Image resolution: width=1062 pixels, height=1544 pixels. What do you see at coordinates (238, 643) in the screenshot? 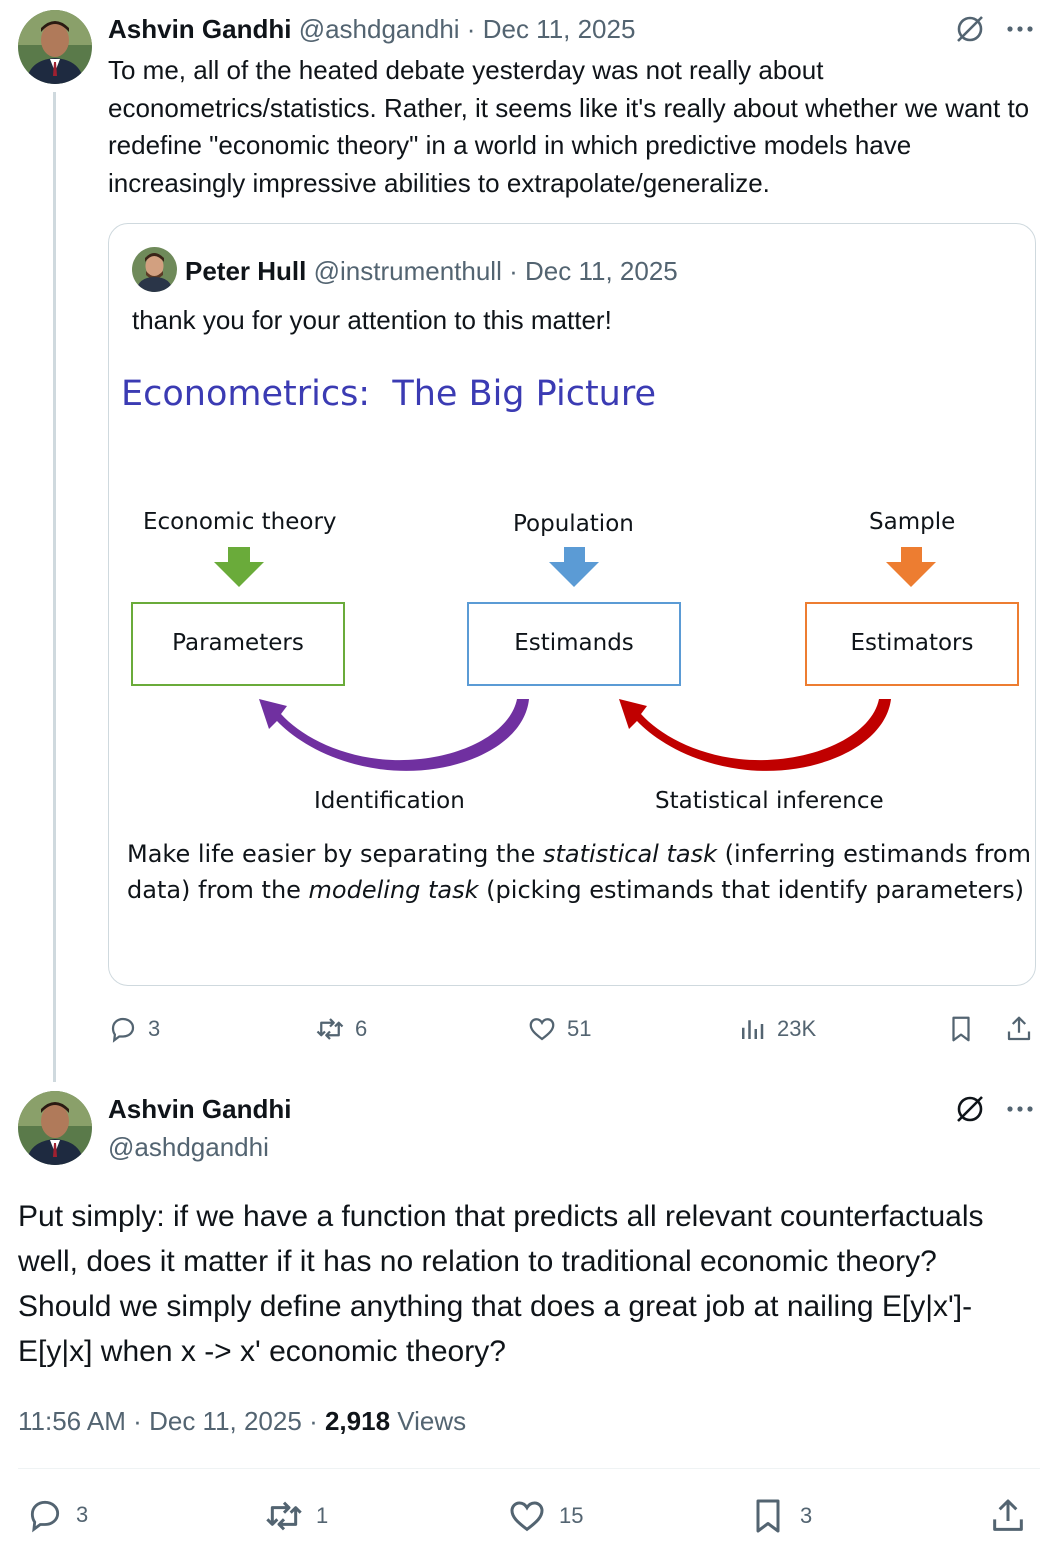
I see `box-label-parameters: Parameters` at bounding box center [238, 643].